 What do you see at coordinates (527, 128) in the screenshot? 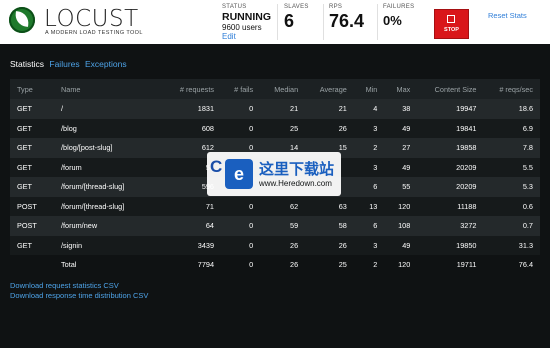
I see `cell-reqs-per-sec: 6.9` at bounding box center [527, 128].